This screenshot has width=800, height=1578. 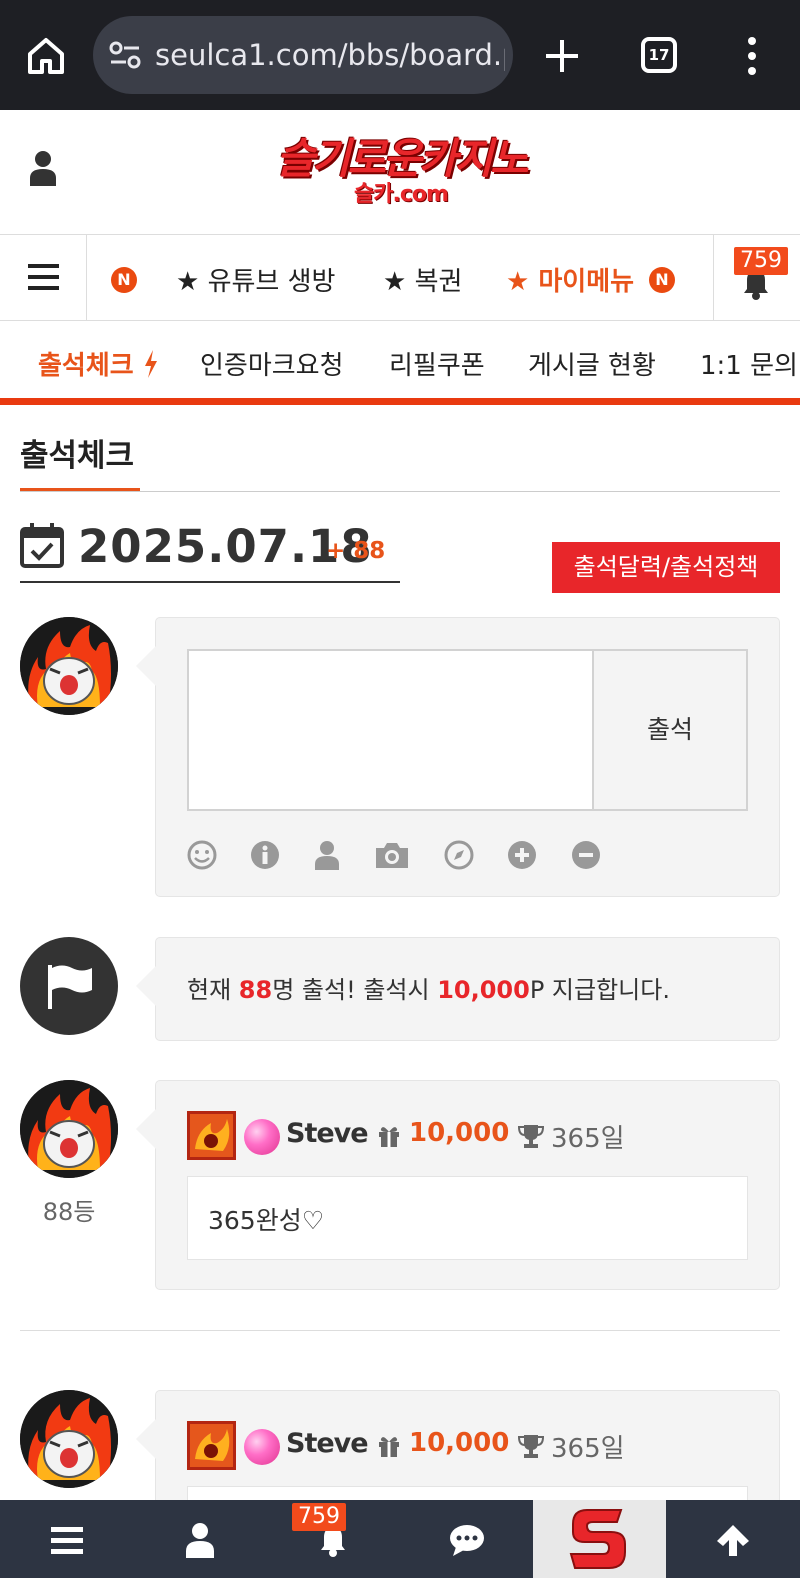 I want to click on chat-bubble-icon, so click(x=467, y=1540).